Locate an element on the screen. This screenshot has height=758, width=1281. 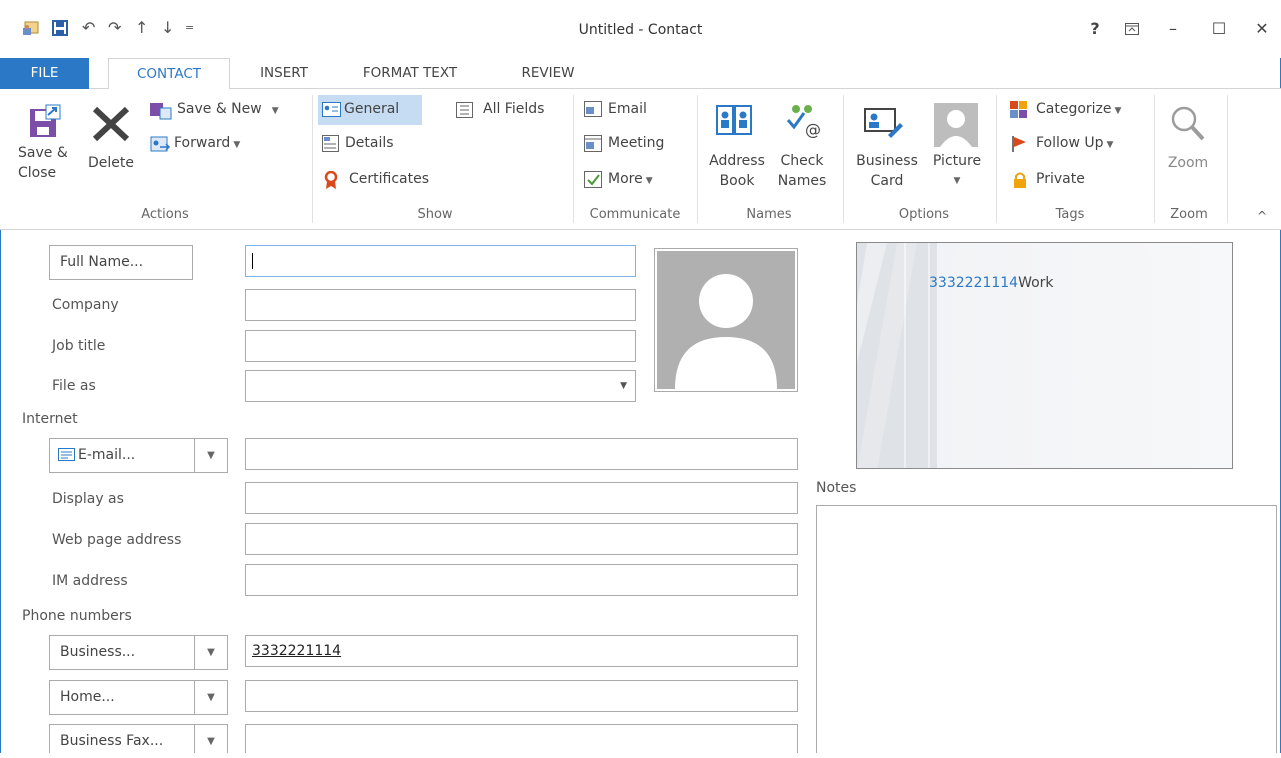
general-button: General is located at coordinates (370, 110).